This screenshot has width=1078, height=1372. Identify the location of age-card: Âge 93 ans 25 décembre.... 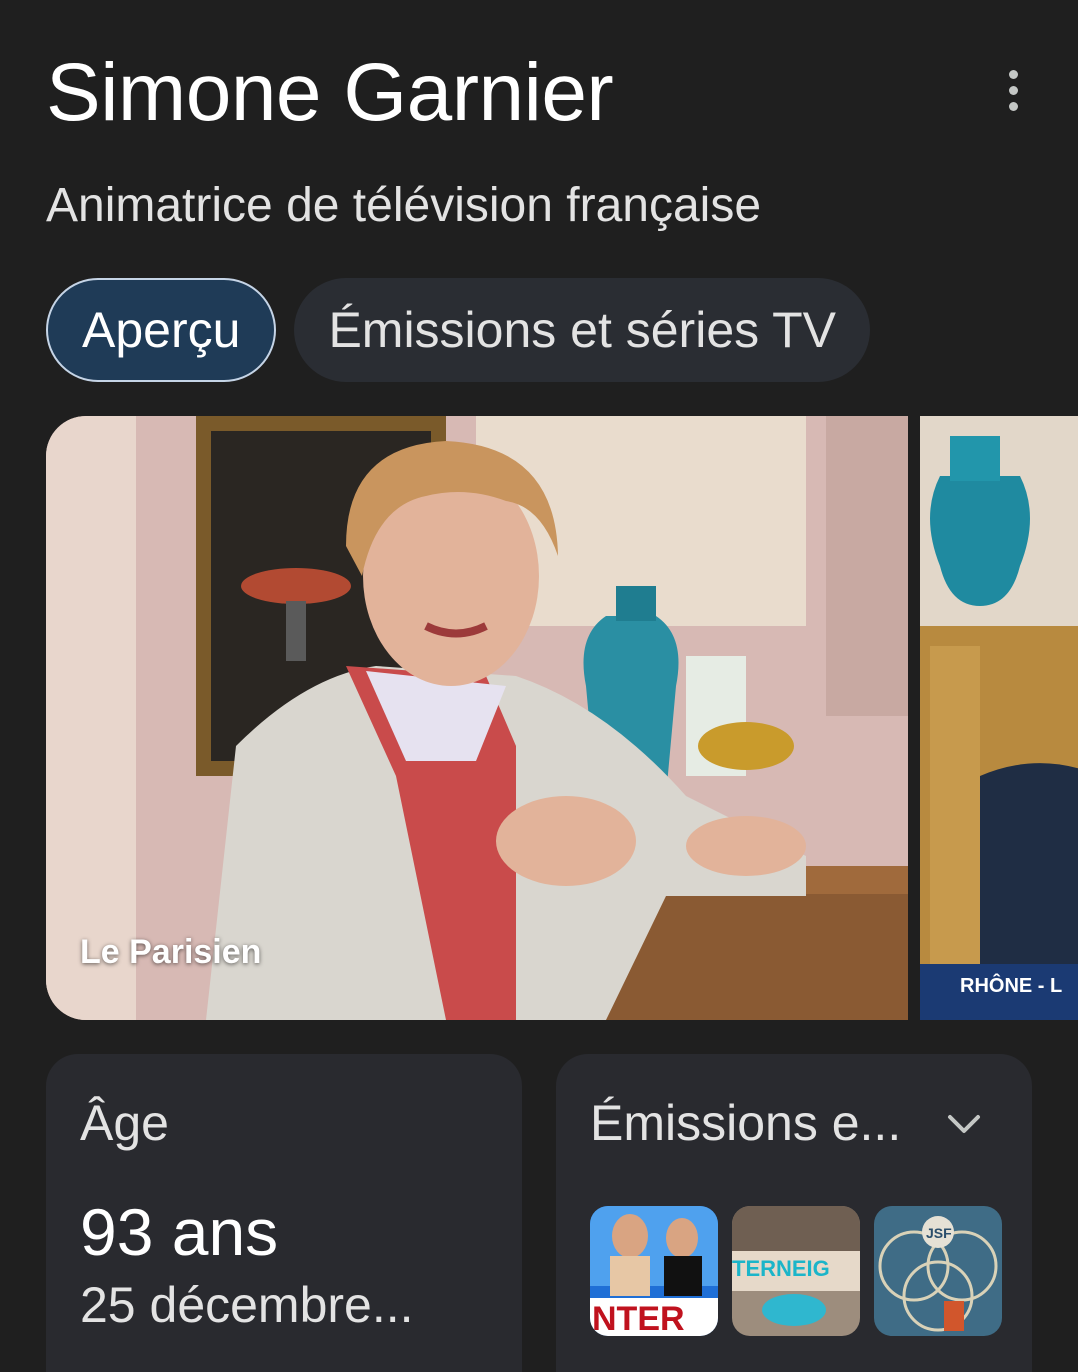
(284, 1213).